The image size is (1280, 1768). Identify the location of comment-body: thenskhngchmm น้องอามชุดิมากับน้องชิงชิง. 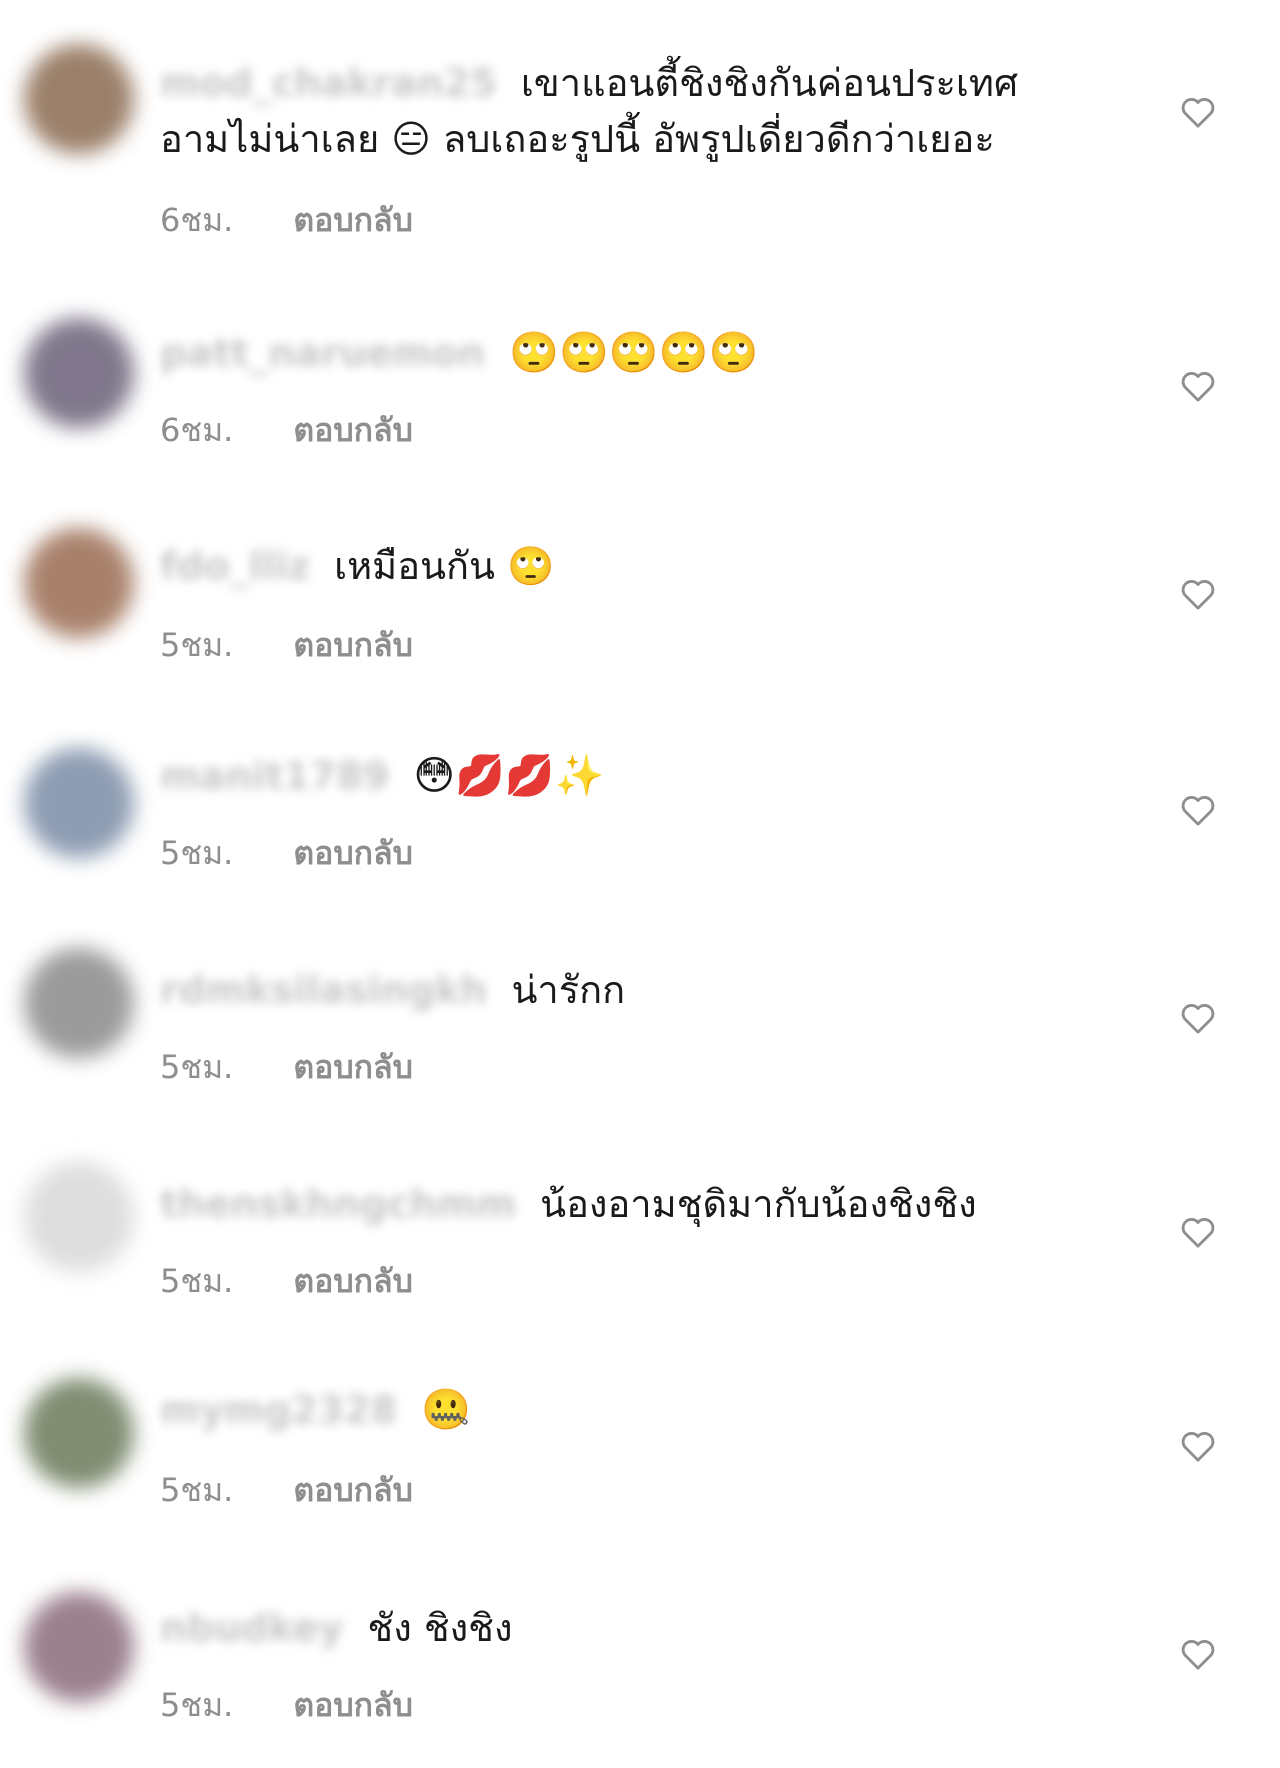
(620, 1204).